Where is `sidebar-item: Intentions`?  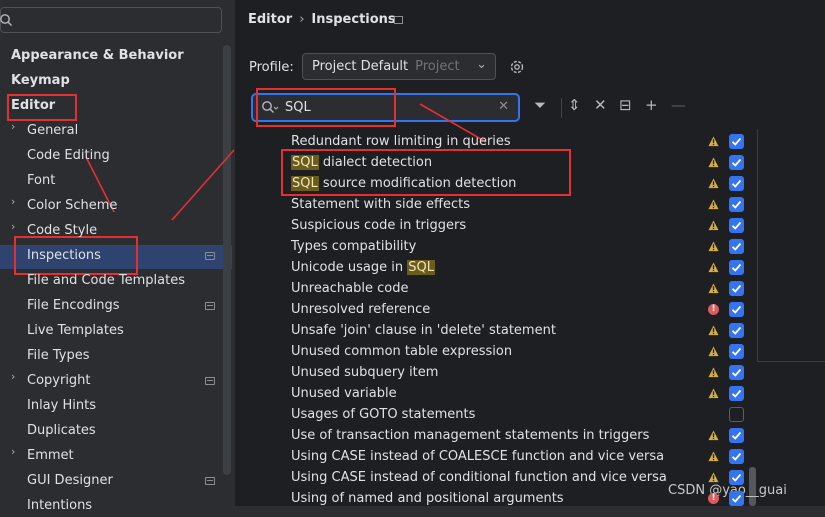 sidebar-item: Intentions is located at coordinates (59, 506).